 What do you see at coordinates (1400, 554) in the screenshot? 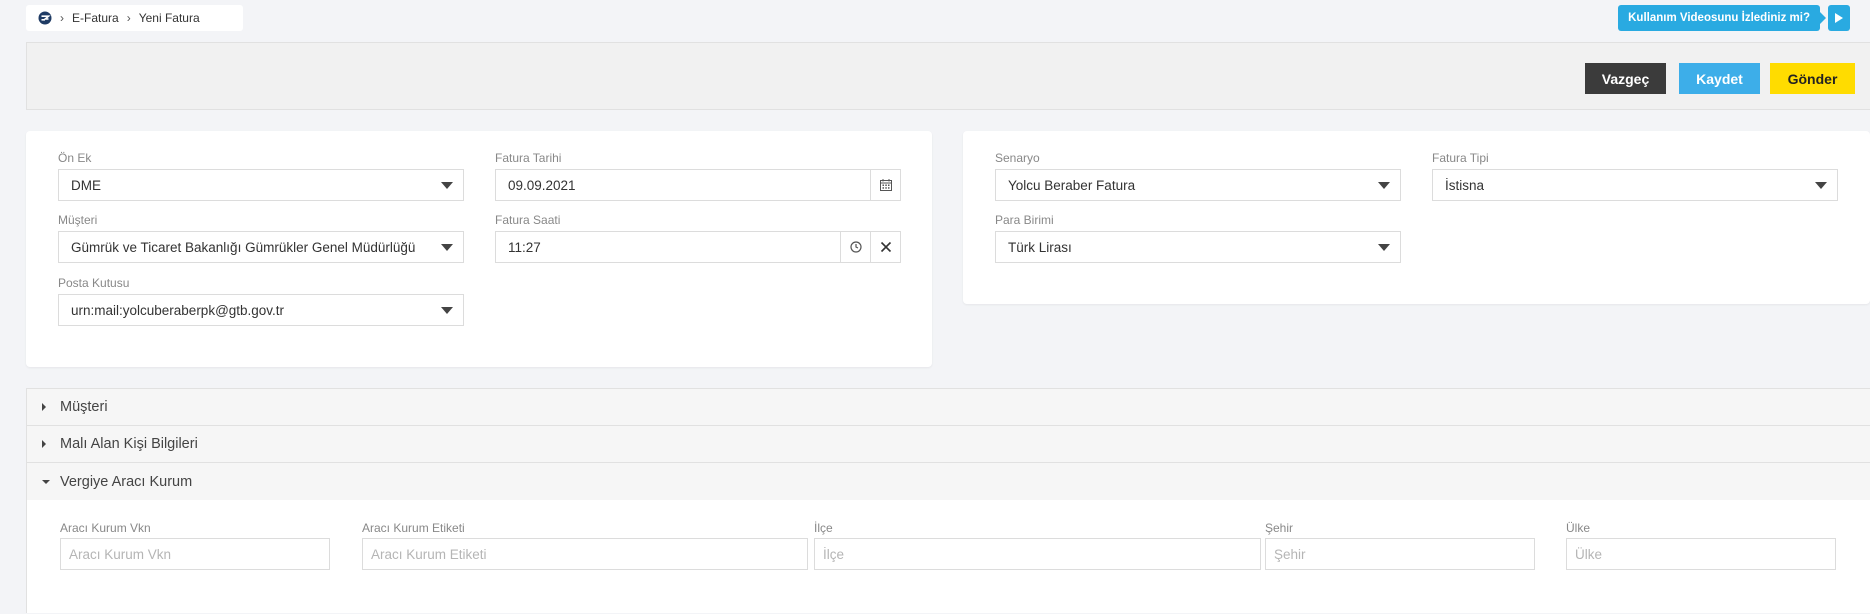
I see `city-input` at bounding box center [1400, 554].